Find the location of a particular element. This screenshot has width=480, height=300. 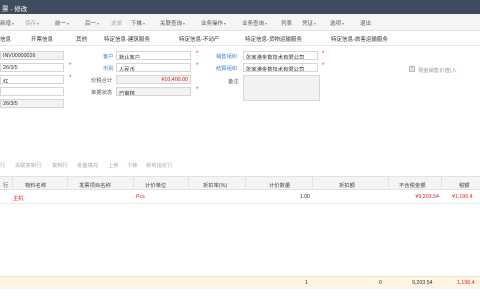

customer-label: 客户 is located at coordinates (108, 56).